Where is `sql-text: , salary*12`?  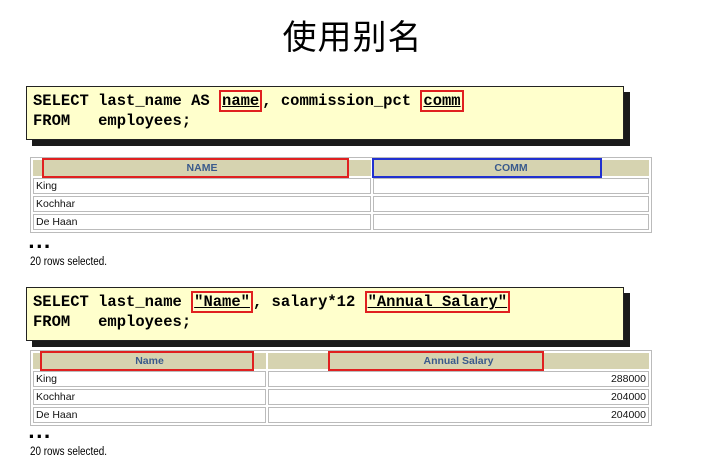 sql-text: , salary*12 is located at coordinates (308, 302).